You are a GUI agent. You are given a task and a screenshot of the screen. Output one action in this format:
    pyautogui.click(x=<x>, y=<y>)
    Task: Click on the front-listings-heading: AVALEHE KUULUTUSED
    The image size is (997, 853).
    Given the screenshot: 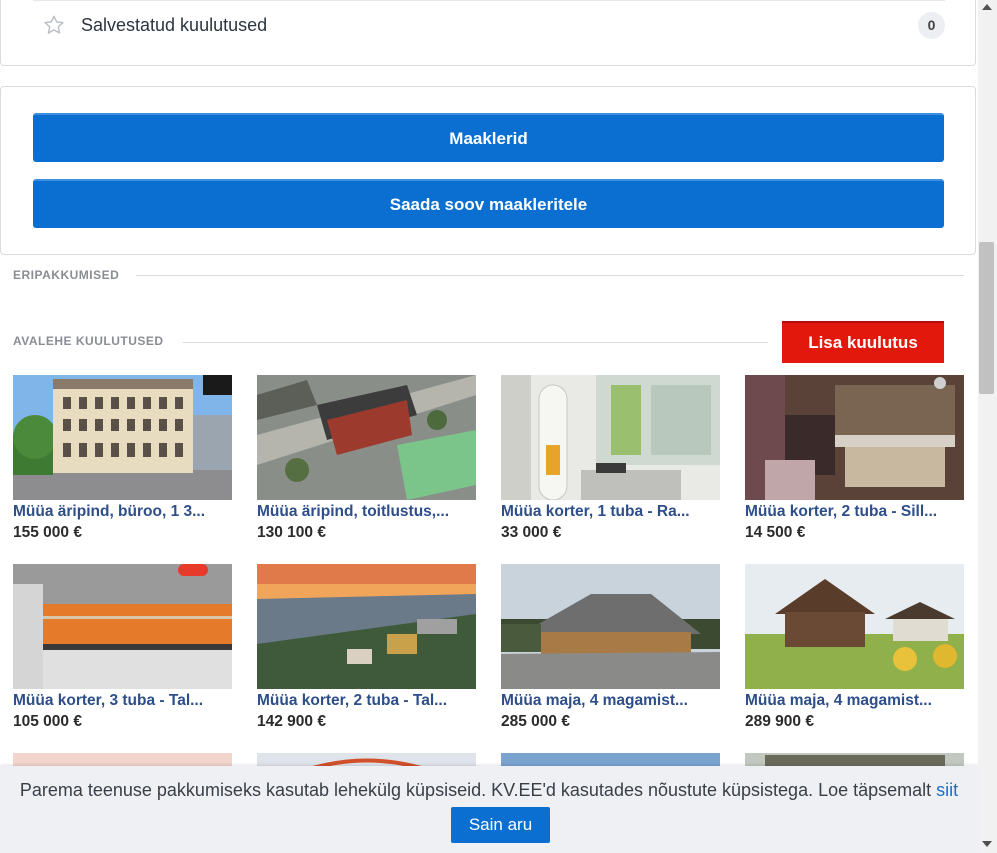 What is the action you would take?
    pyautogui.click(x=88, y=341)
    